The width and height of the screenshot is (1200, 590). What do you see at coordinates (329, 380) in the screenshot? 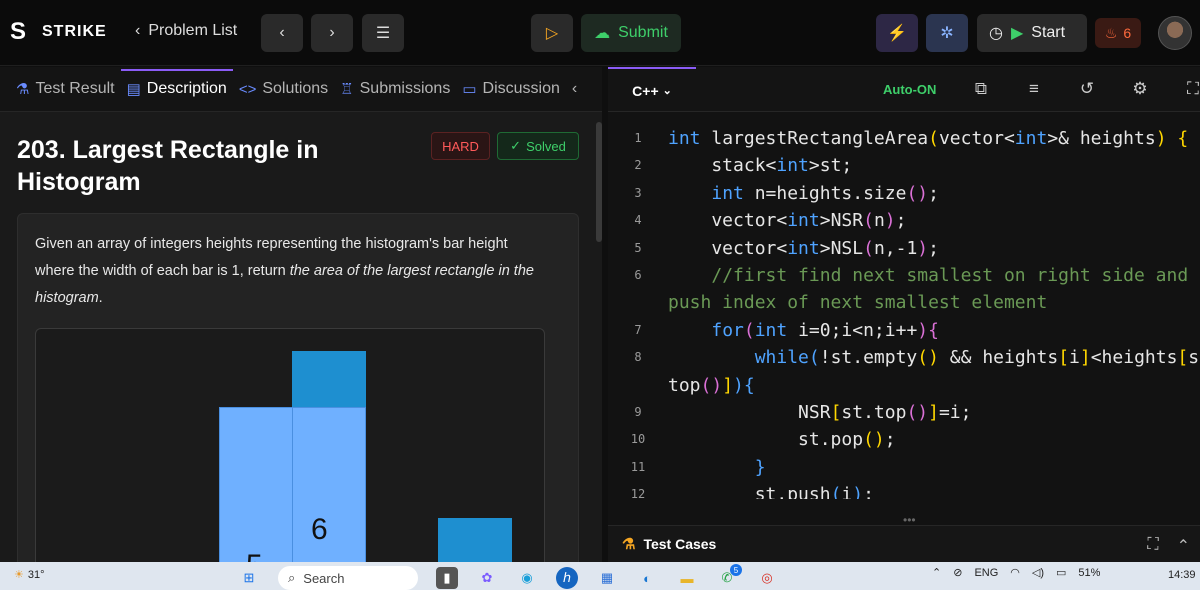
I see `histogram-bar-highlight` at bounding box center [329, 380].